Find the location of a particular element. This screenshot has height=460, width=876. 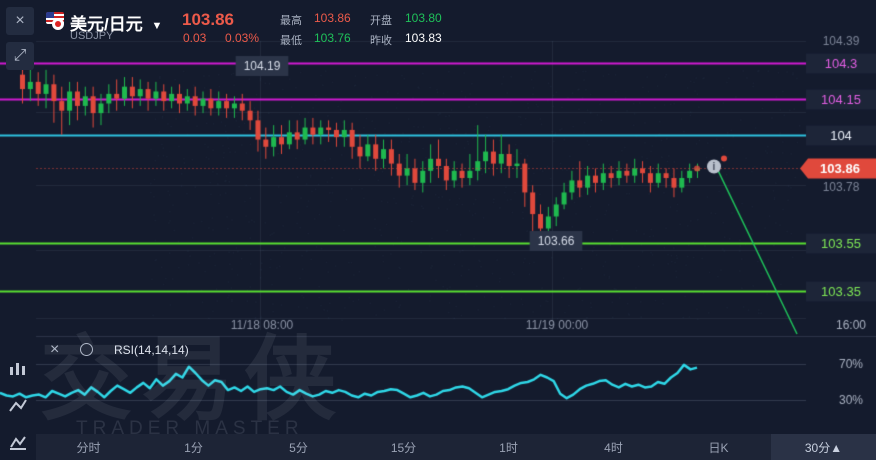

draw-line-icon is located at coordinates (18, 406).